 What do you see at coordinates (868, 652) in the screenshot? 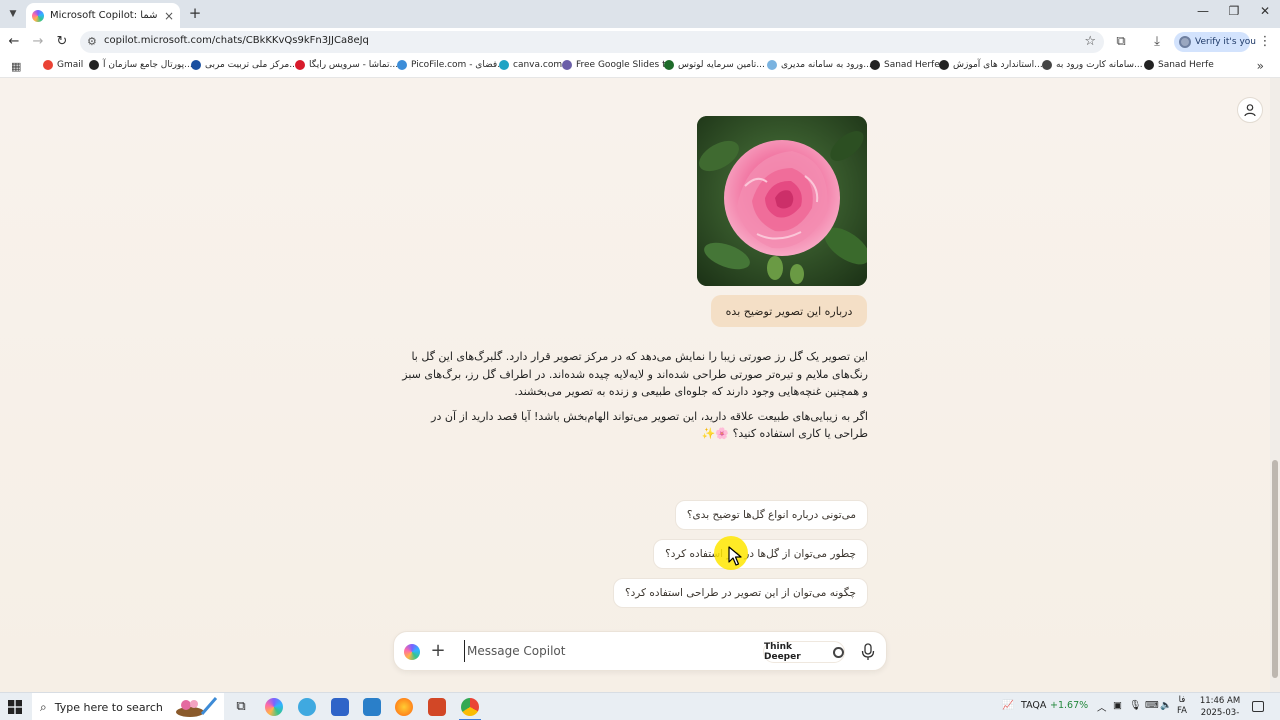
I see `microphone-icon` at bounding box center [868, 652].